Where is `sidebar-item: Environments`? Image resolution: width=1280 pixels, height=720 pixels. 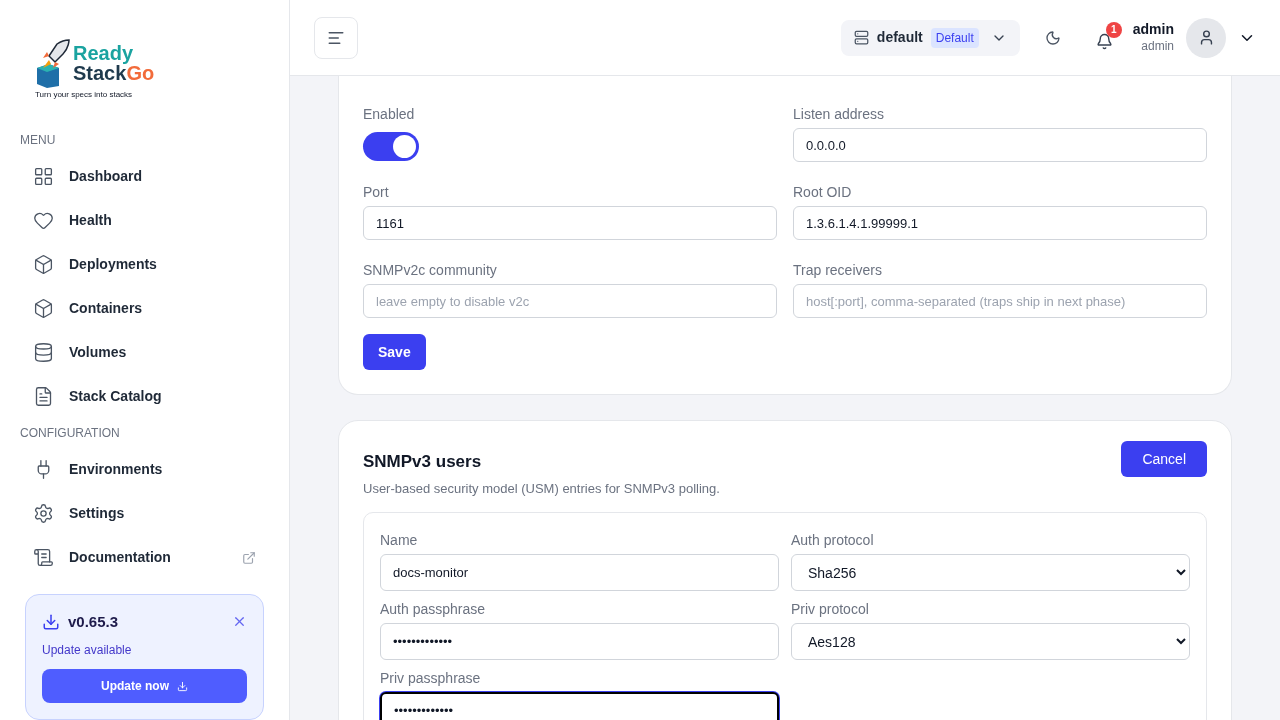 sidebar-item: Environments is located at coordinates (144, 469).